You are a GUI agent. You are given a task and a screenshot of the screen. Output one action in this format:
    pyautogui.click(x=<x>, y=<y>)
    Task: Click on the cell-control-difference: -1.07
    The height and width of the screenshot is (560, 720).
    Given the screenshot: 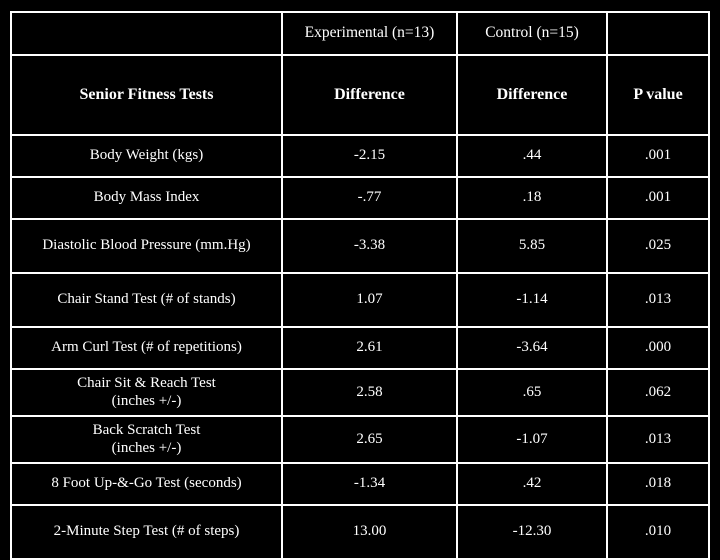 What is the action you would take?
    pyautogui.click(x=532, y=439)
    